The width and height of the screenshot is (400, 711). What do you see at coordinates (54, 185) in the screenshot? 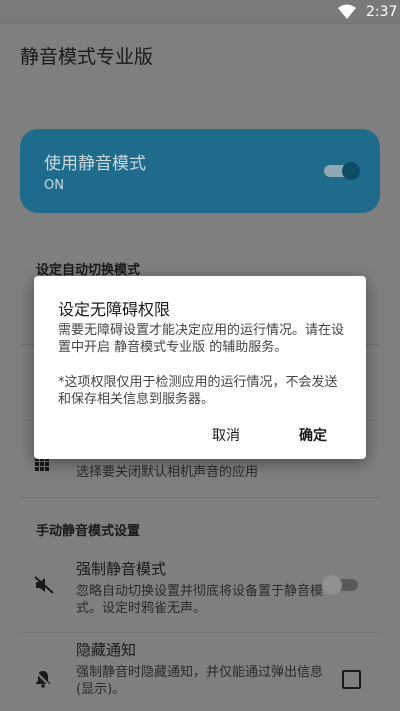
I see `master-switch-state: ON` at bounding box center [54, 185].